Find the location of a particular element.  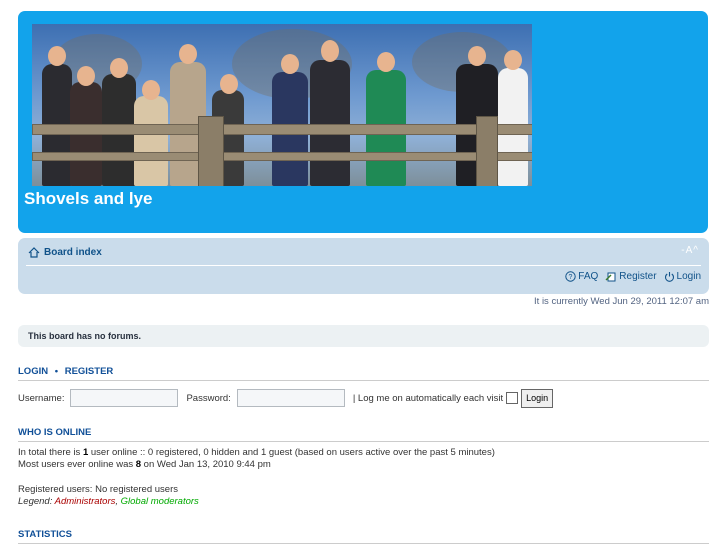

statistics-header: STATISTICS is located at coordinates (363, 536).